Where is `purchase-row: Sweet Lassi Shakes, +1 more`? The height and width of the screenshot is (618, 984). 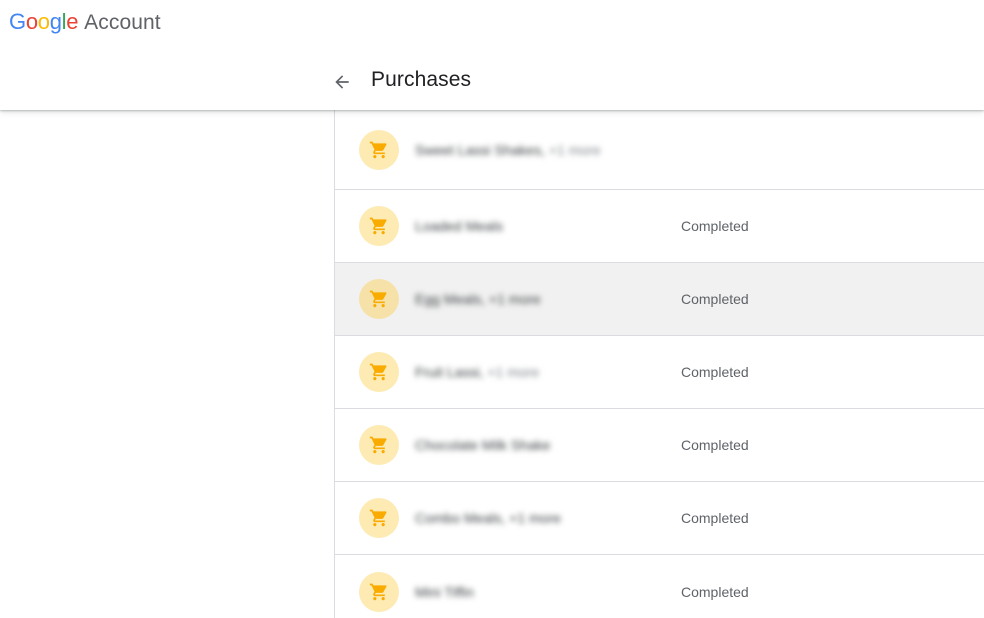
purchase-row: Sweet Lassi Shakes, +1 more is located at coordinates (659, 150).